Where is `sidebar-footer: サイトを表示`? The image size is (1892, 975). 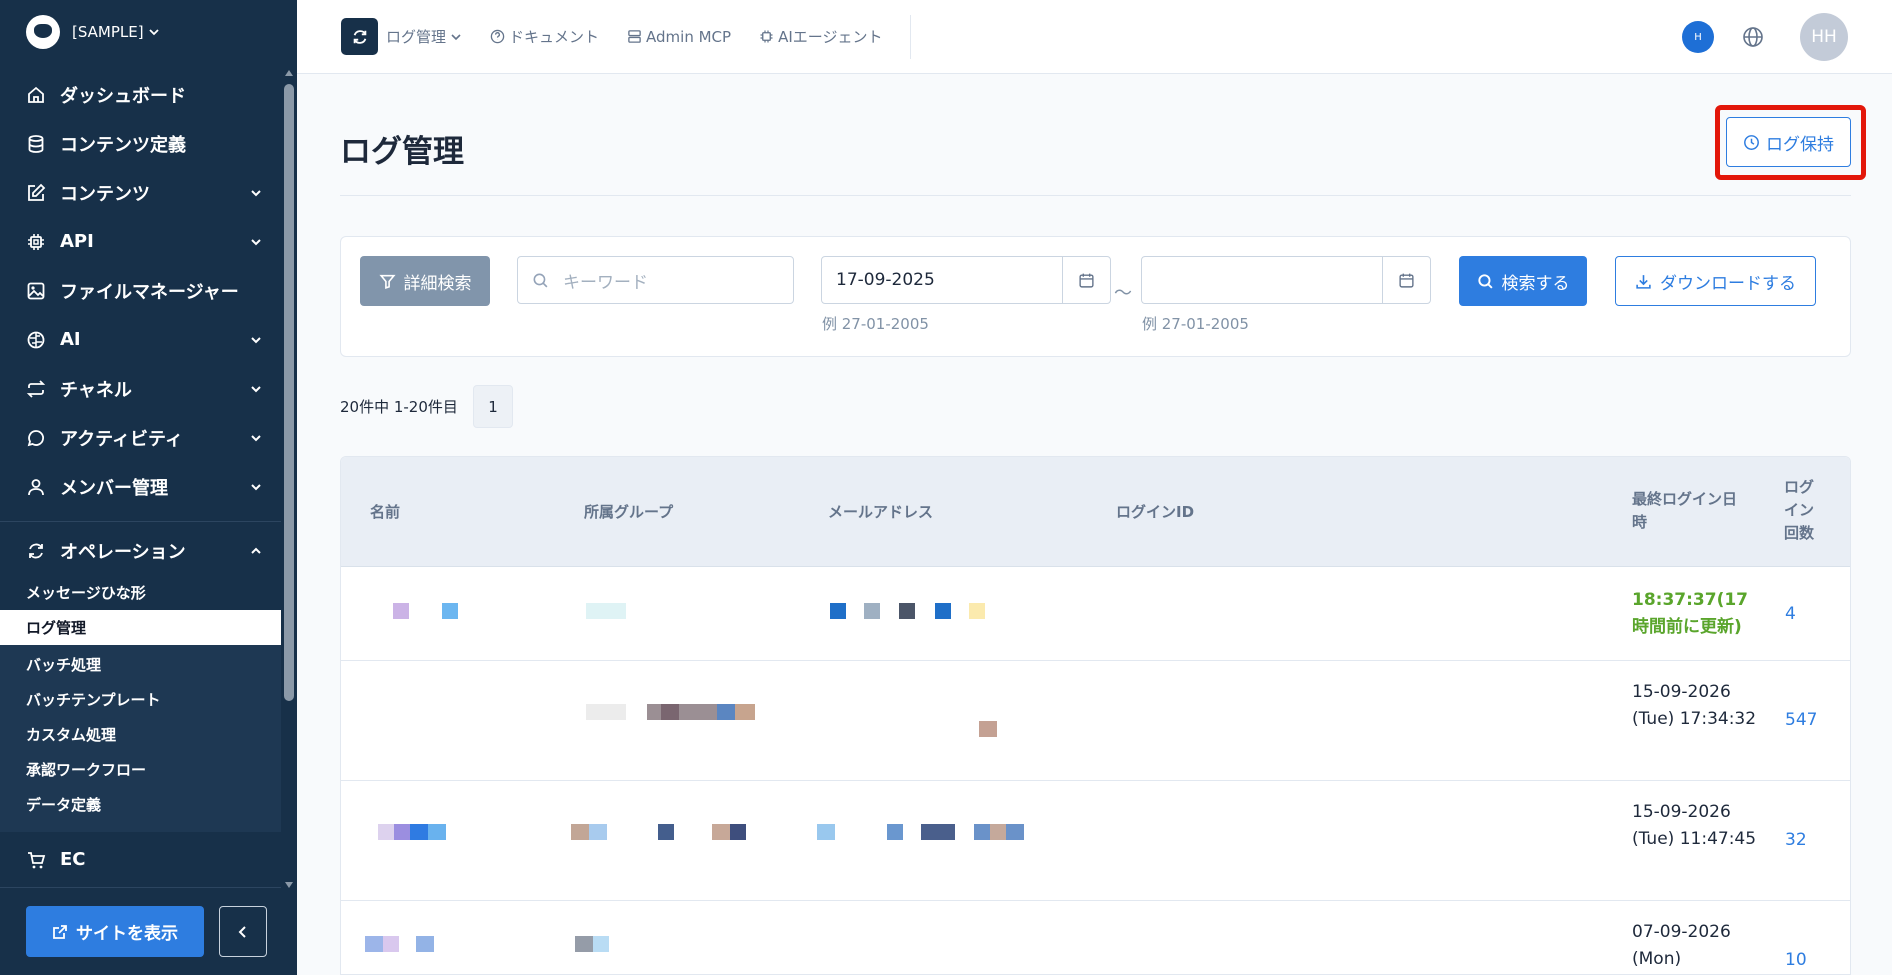
sidebar-footer: サイトを表示 is located at coordinates (140, 931).